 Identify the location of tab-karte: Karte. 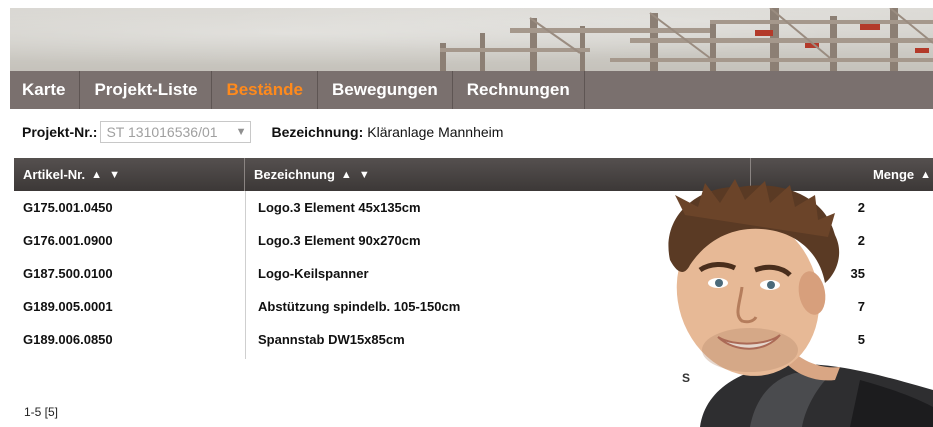
(45, 90).